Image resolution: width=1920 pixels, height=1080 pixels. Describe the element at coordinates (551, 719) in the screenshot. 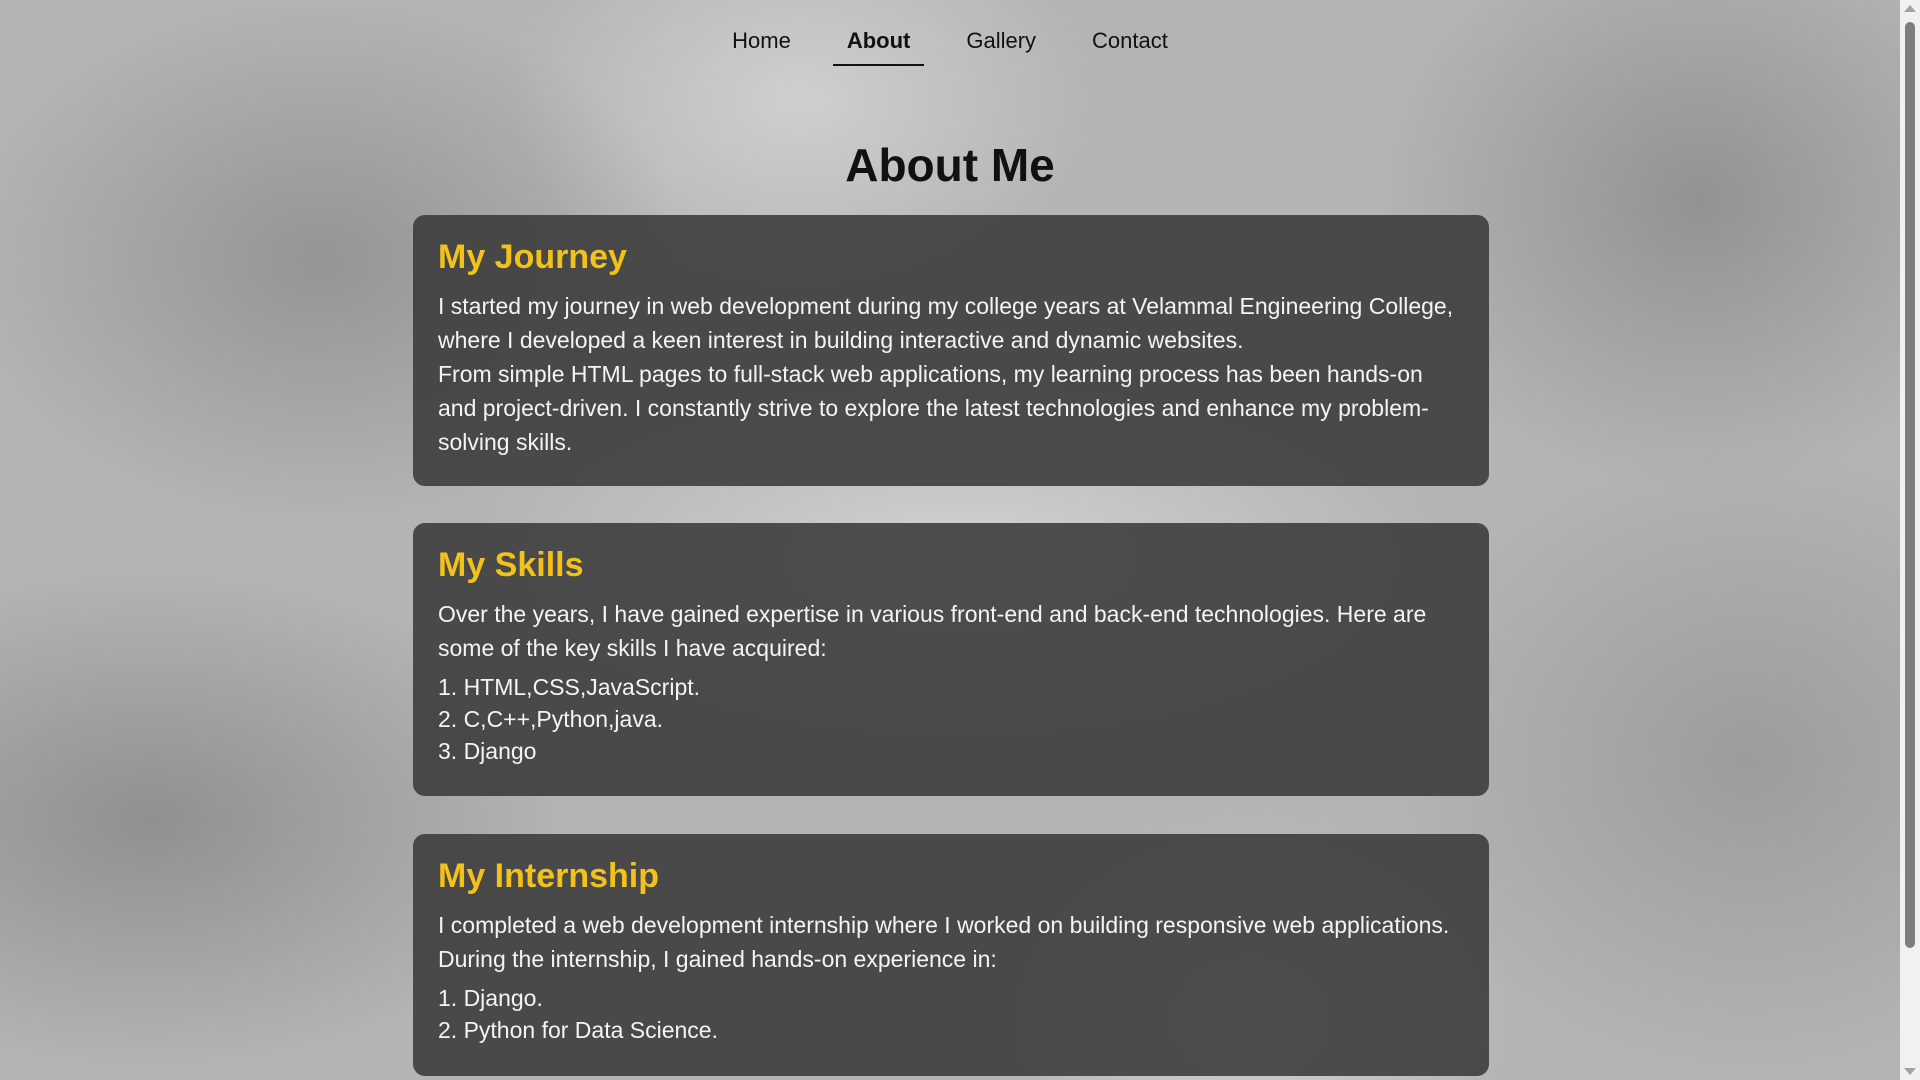

I see `list-item: 2. C,C++,Python,java.` at that location.